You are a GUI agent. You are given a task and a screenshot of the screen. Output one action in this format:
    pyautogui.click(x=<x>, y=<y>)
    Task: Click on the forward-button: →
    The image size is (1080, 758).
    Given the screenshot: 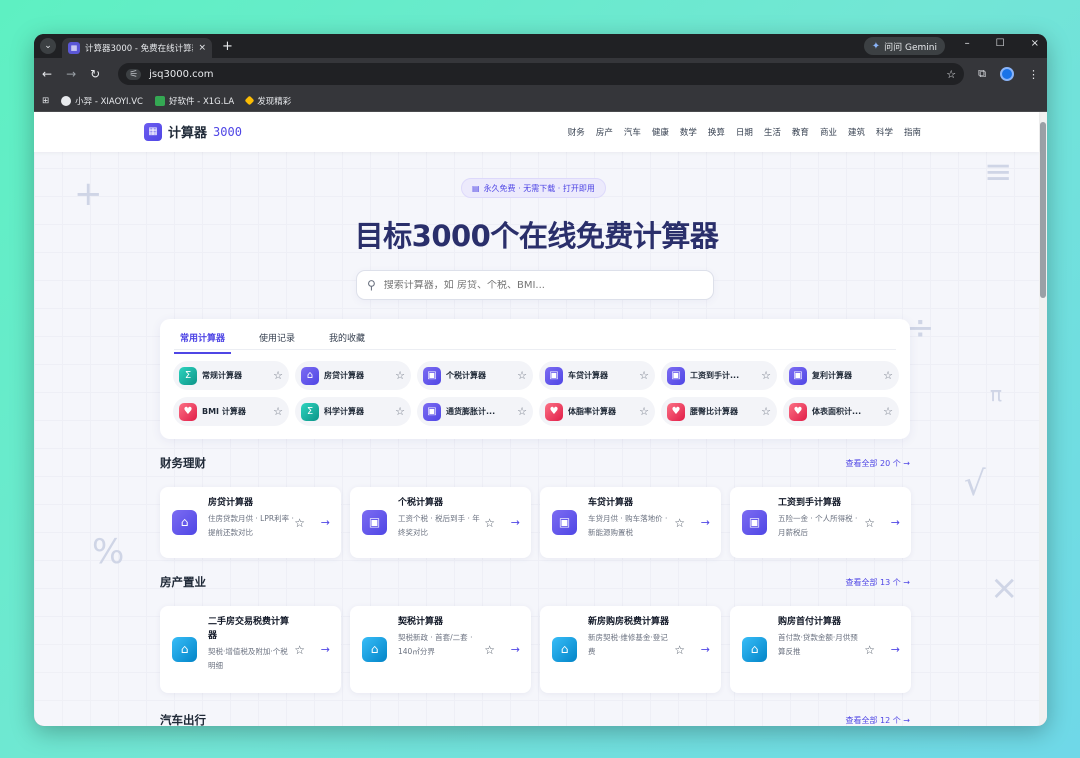 What is the action you would take?
    pyautogui.click(x=71, y=74)
    